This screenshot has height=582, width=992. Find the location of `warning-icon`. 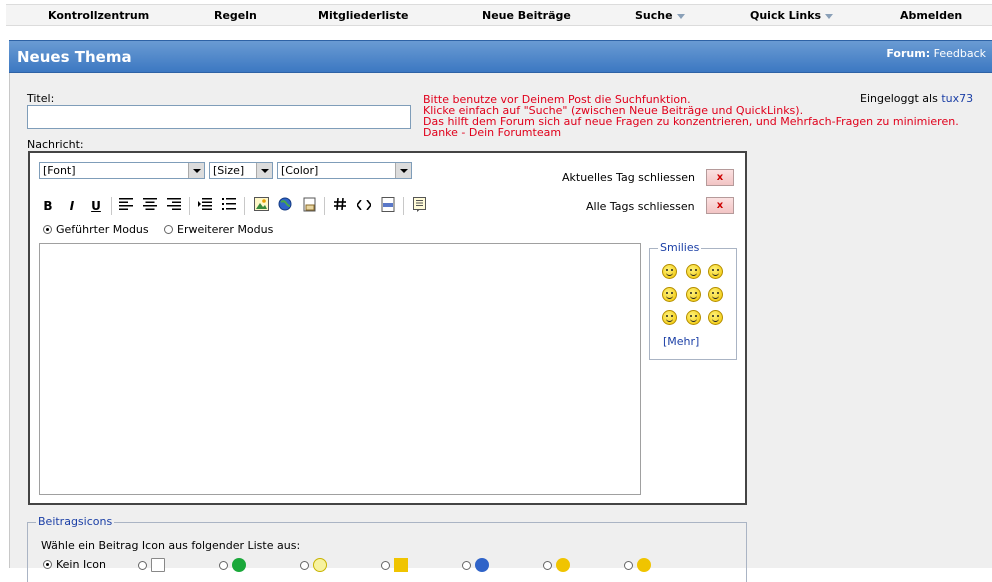

warning-icon is located at coordinates (401, 565).